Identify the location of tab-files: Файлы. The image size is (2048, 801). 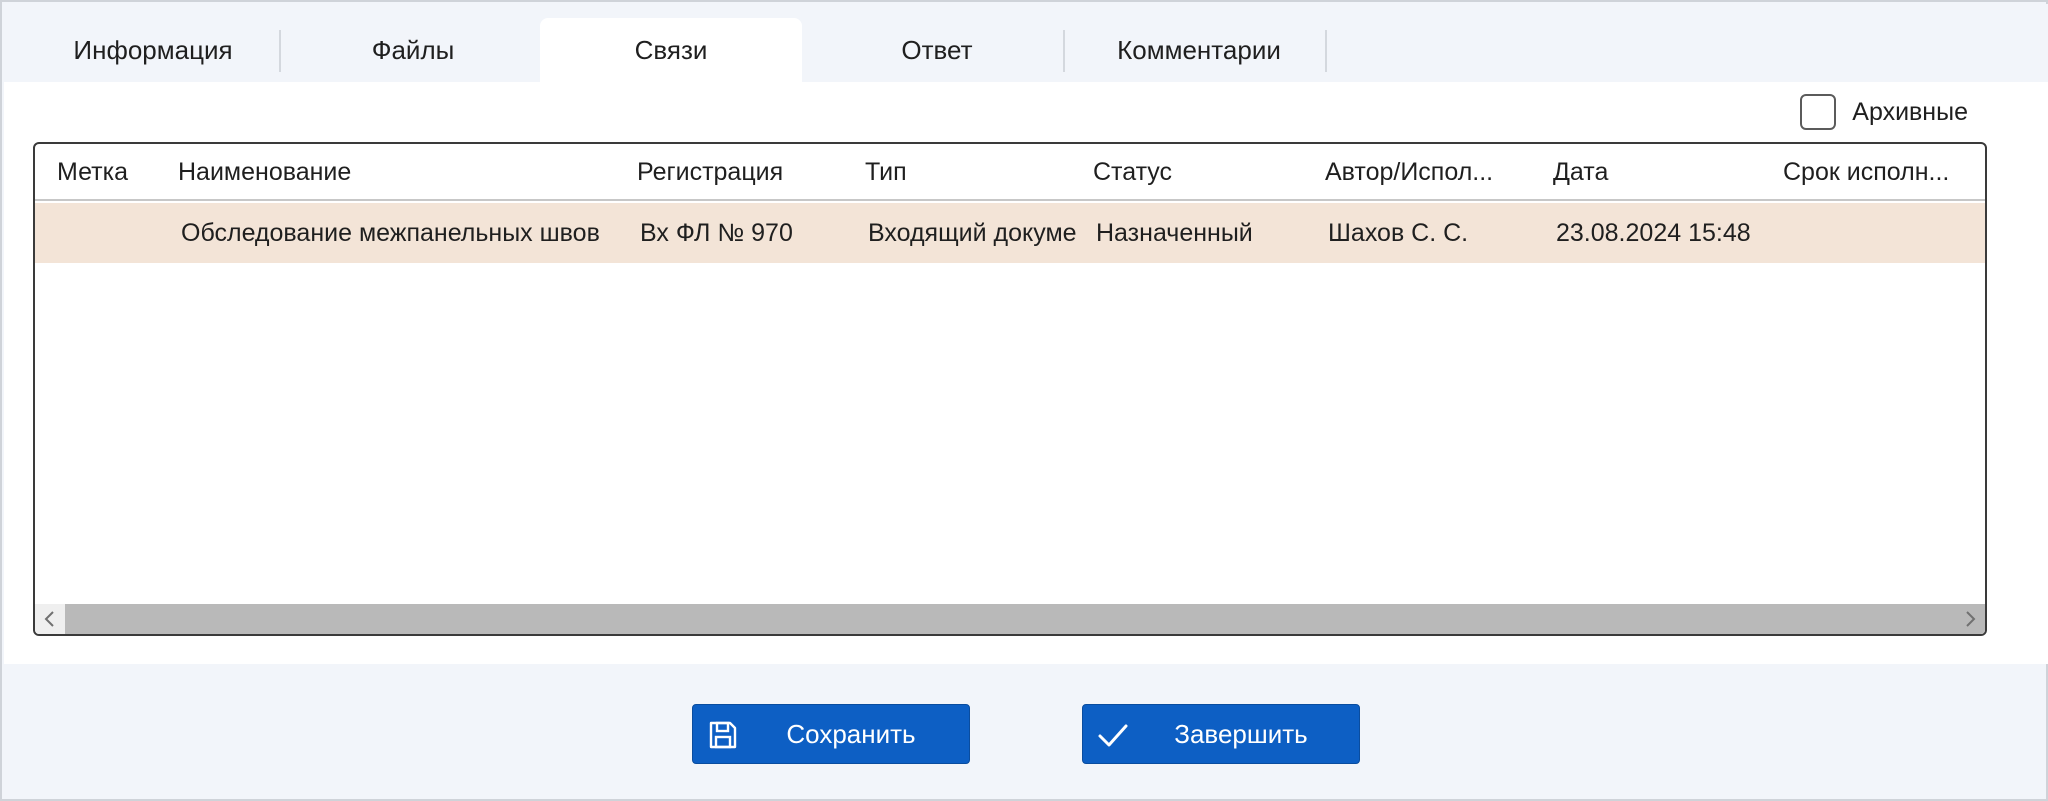
(413, 50).